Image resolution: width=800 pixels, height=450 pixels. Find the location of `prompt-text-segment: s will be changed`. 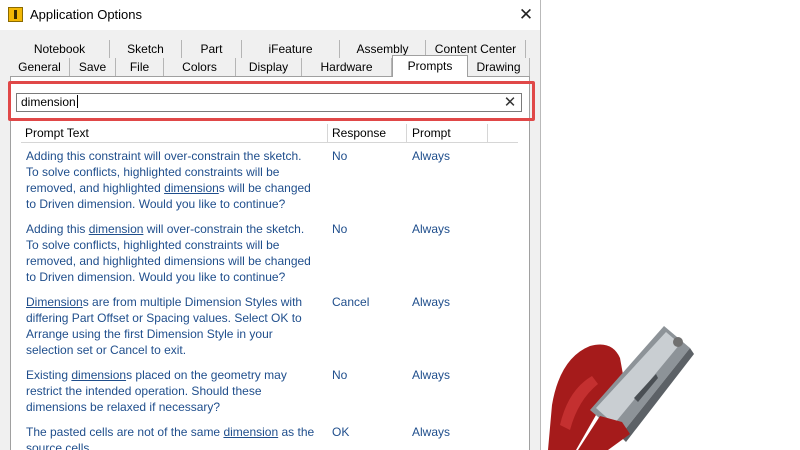

prompt-text-segment: s will be changed is located at coordinates (264, 188).